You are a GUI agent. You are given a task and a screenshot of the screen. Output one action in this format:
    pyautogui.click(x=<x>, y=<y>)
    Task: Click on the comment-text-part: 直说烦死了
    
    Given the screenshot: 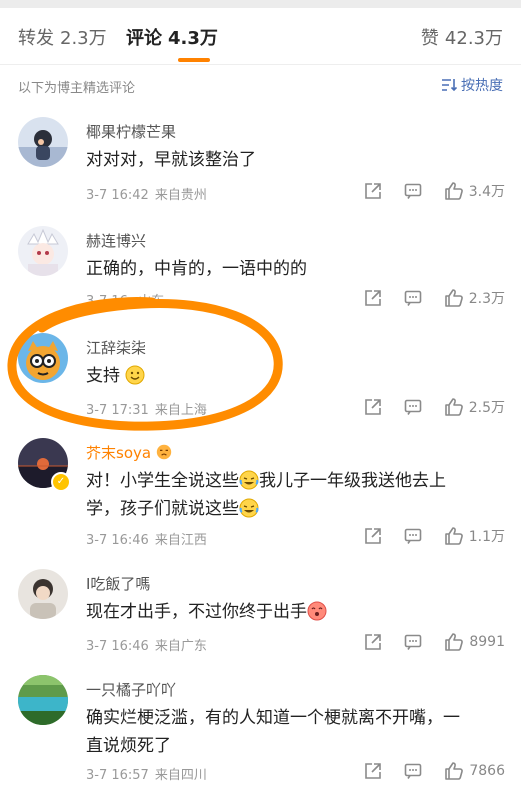 What is the action you would take?
    pyautogui.click(x=128, y=746)
    